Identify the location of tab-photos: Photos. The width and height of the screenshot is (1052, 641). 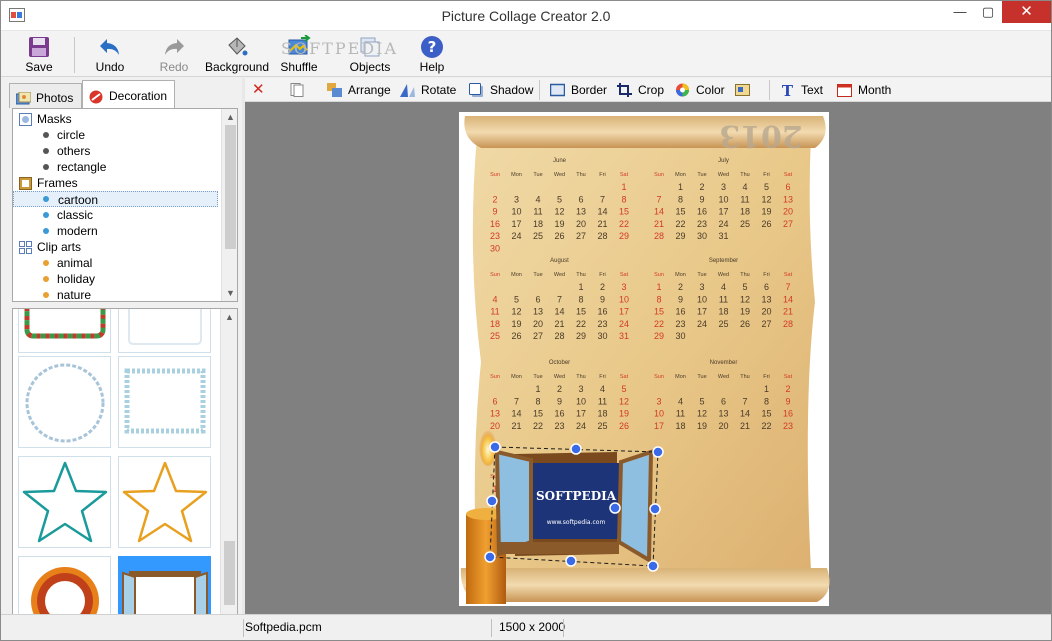
(45, 95).